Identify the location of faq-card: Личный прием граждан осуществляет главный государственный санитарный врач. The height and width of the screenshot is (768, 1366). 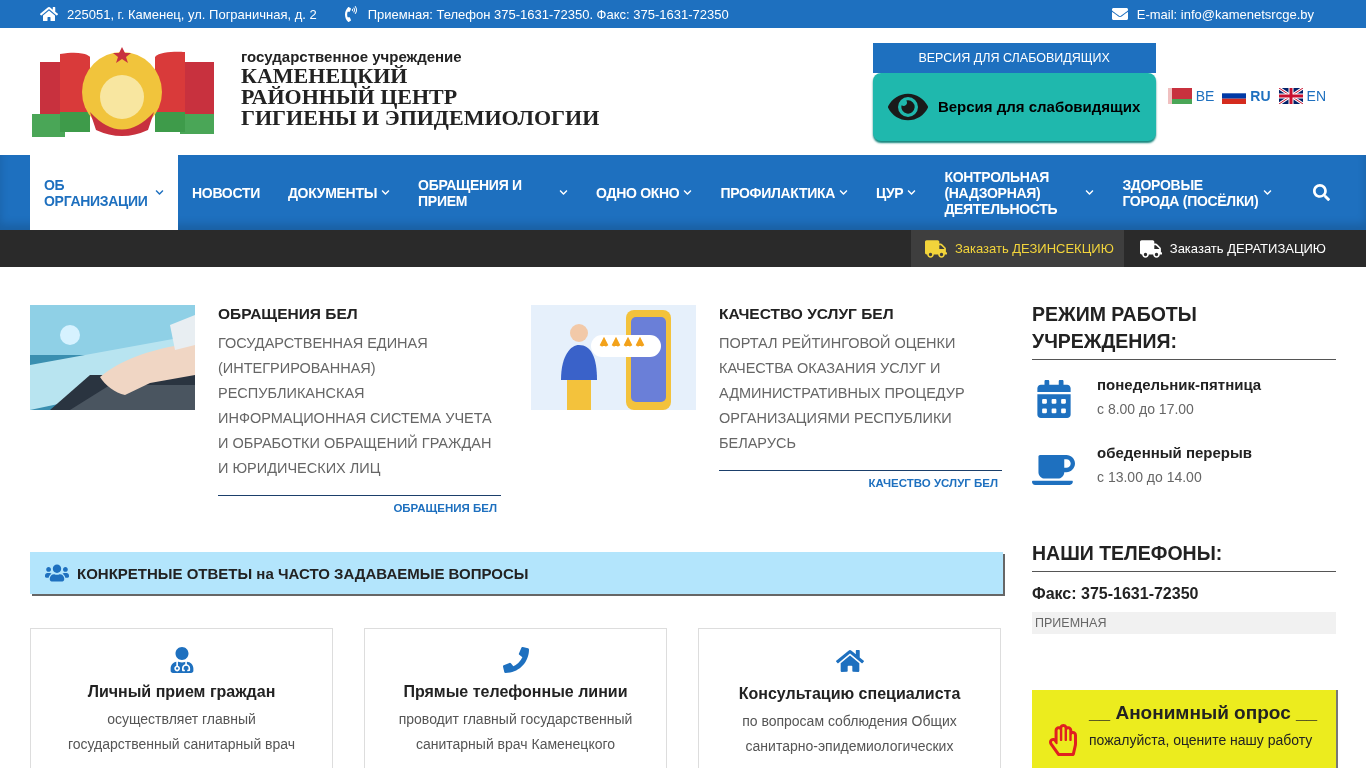
(181, 698).